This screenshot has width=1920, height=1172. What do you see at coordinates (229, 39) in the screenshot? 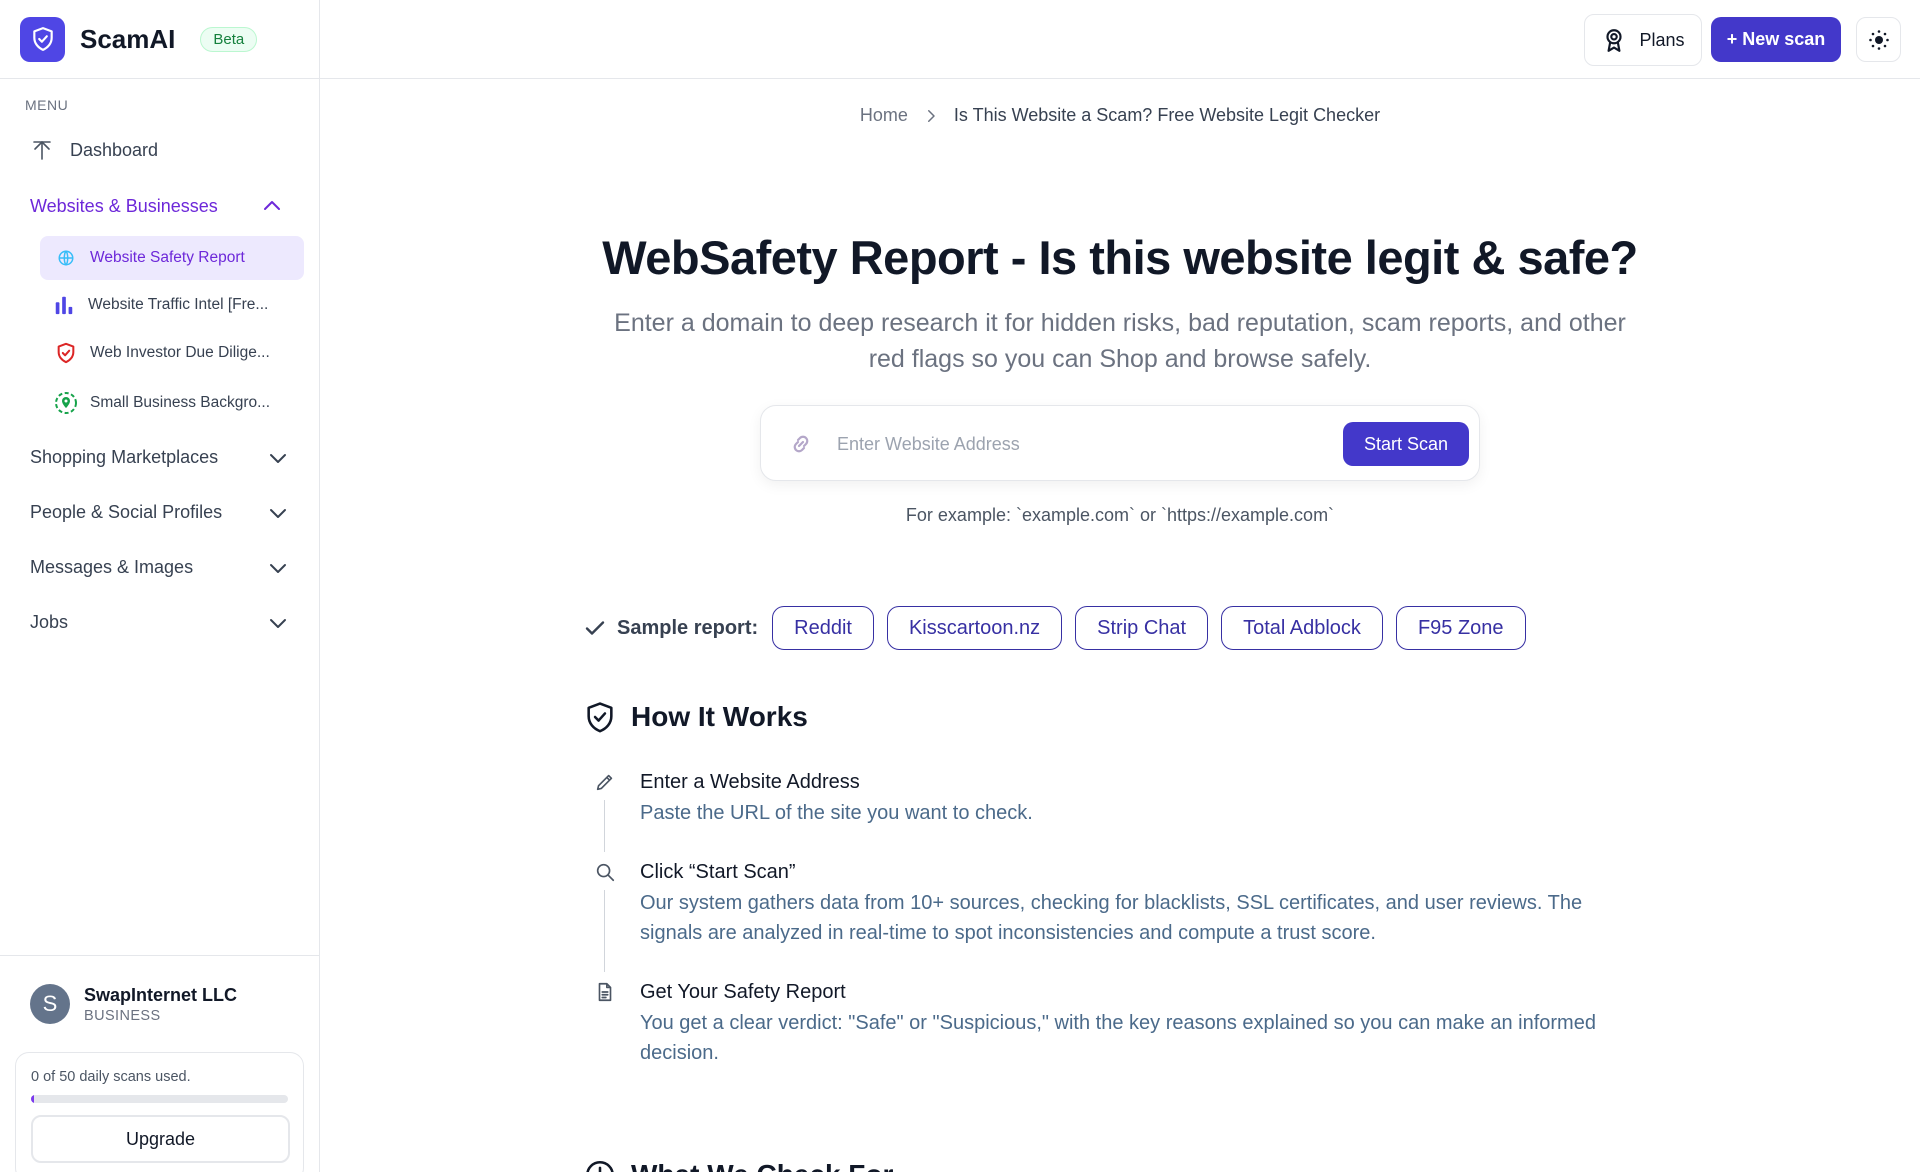
I see `beta-badge: Beta` at bounding box center [229, 39].